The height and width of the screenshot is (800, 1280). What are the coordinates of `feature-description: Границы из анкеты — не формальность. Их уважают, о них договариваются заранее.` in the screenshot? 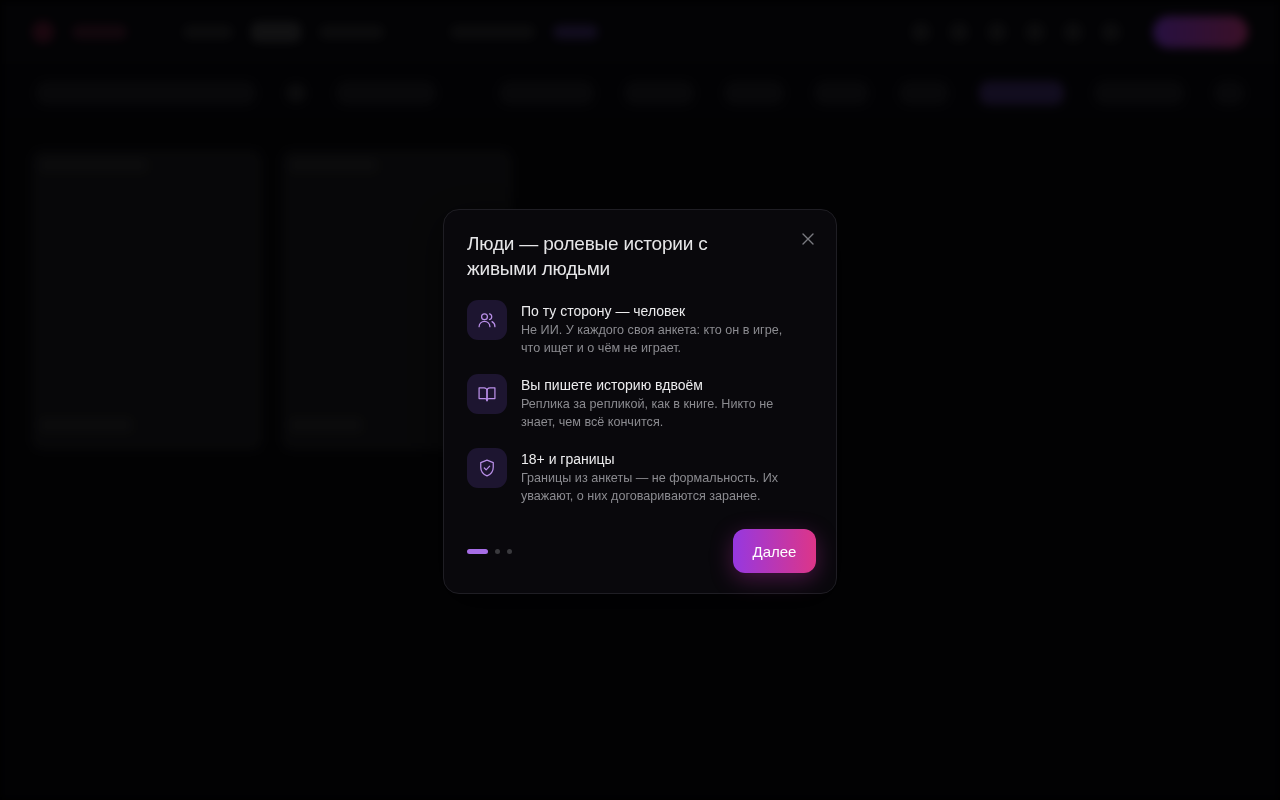 It's located at (650, 487).